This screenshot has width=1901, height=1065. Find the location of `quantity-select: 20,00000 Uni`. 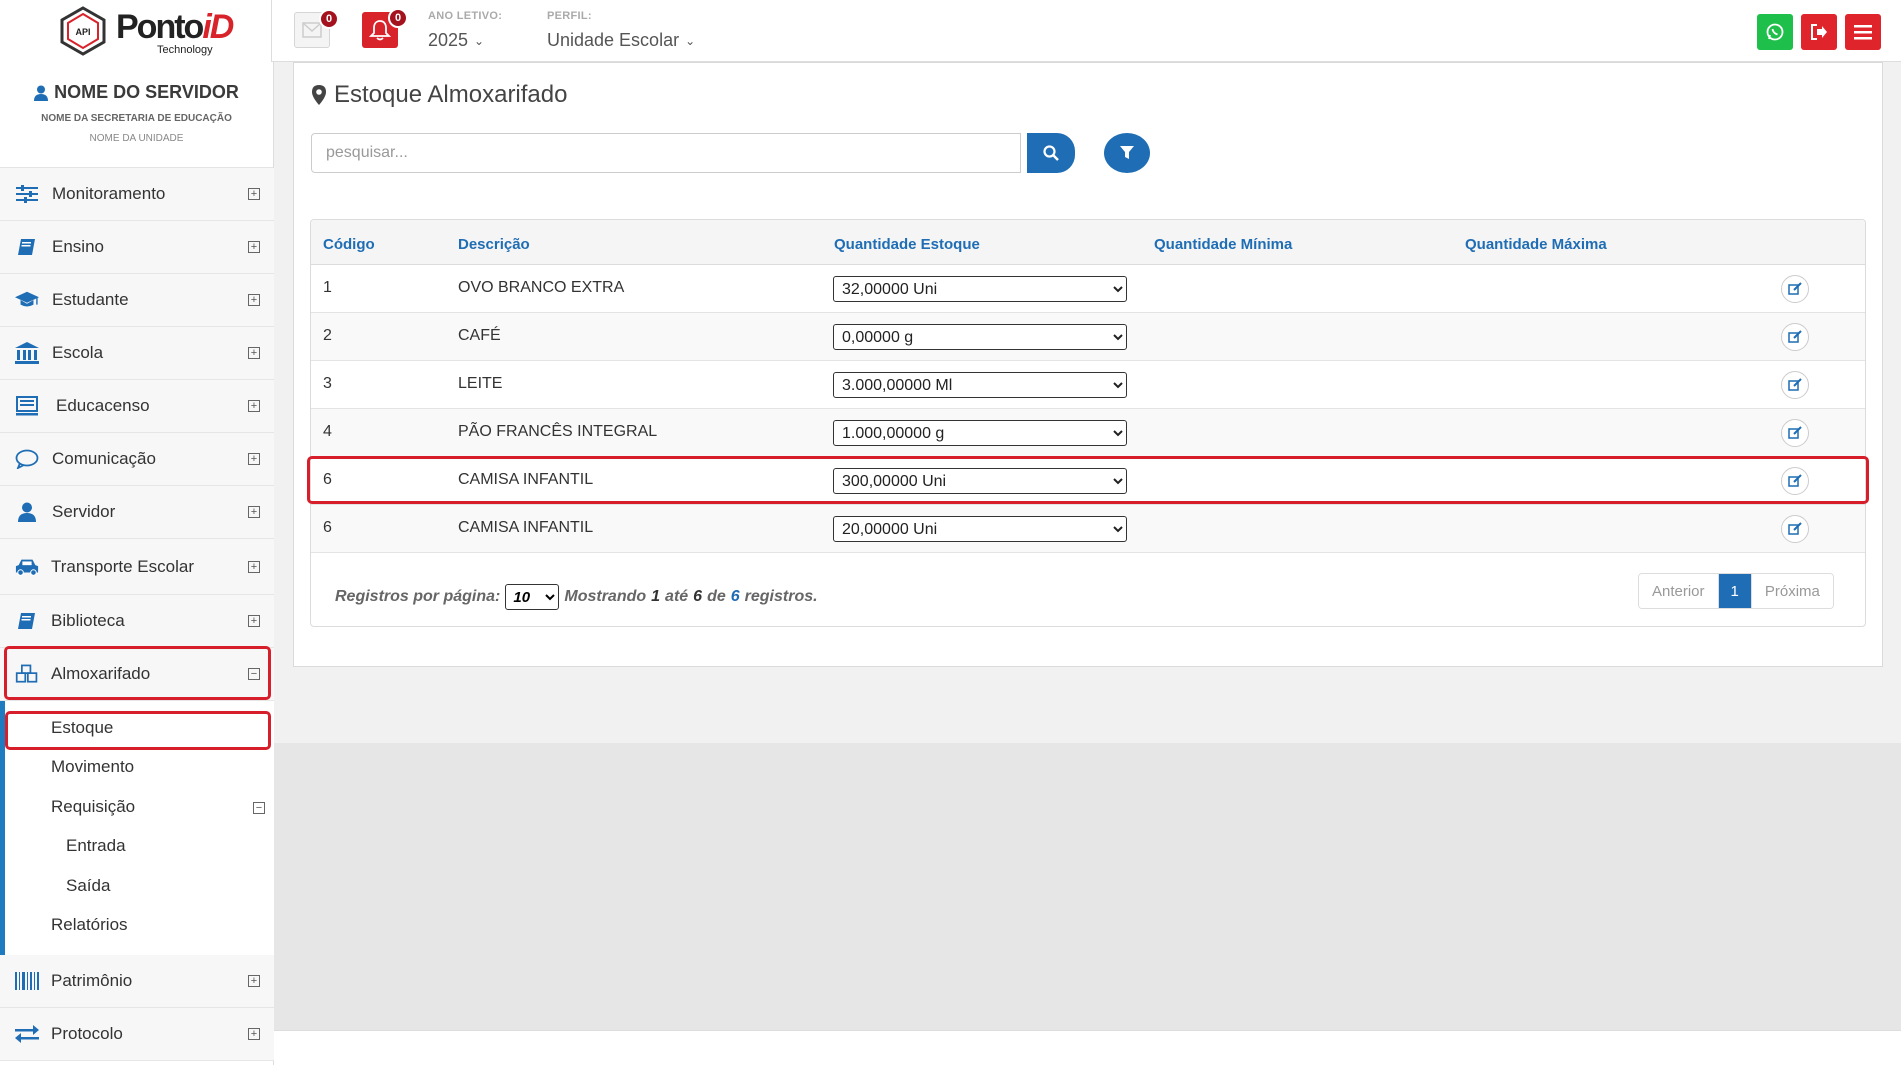

quantity-select: 20,00000 Uni is located at coordinates (980, 529).